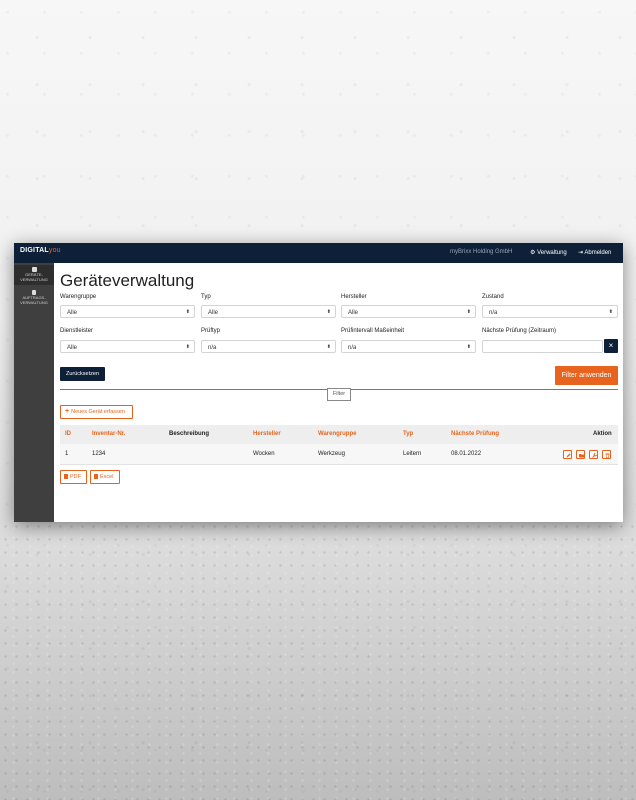 The height and width of the screenshot is (800, 636). I want to click on wrench-button, so click(593, 454).